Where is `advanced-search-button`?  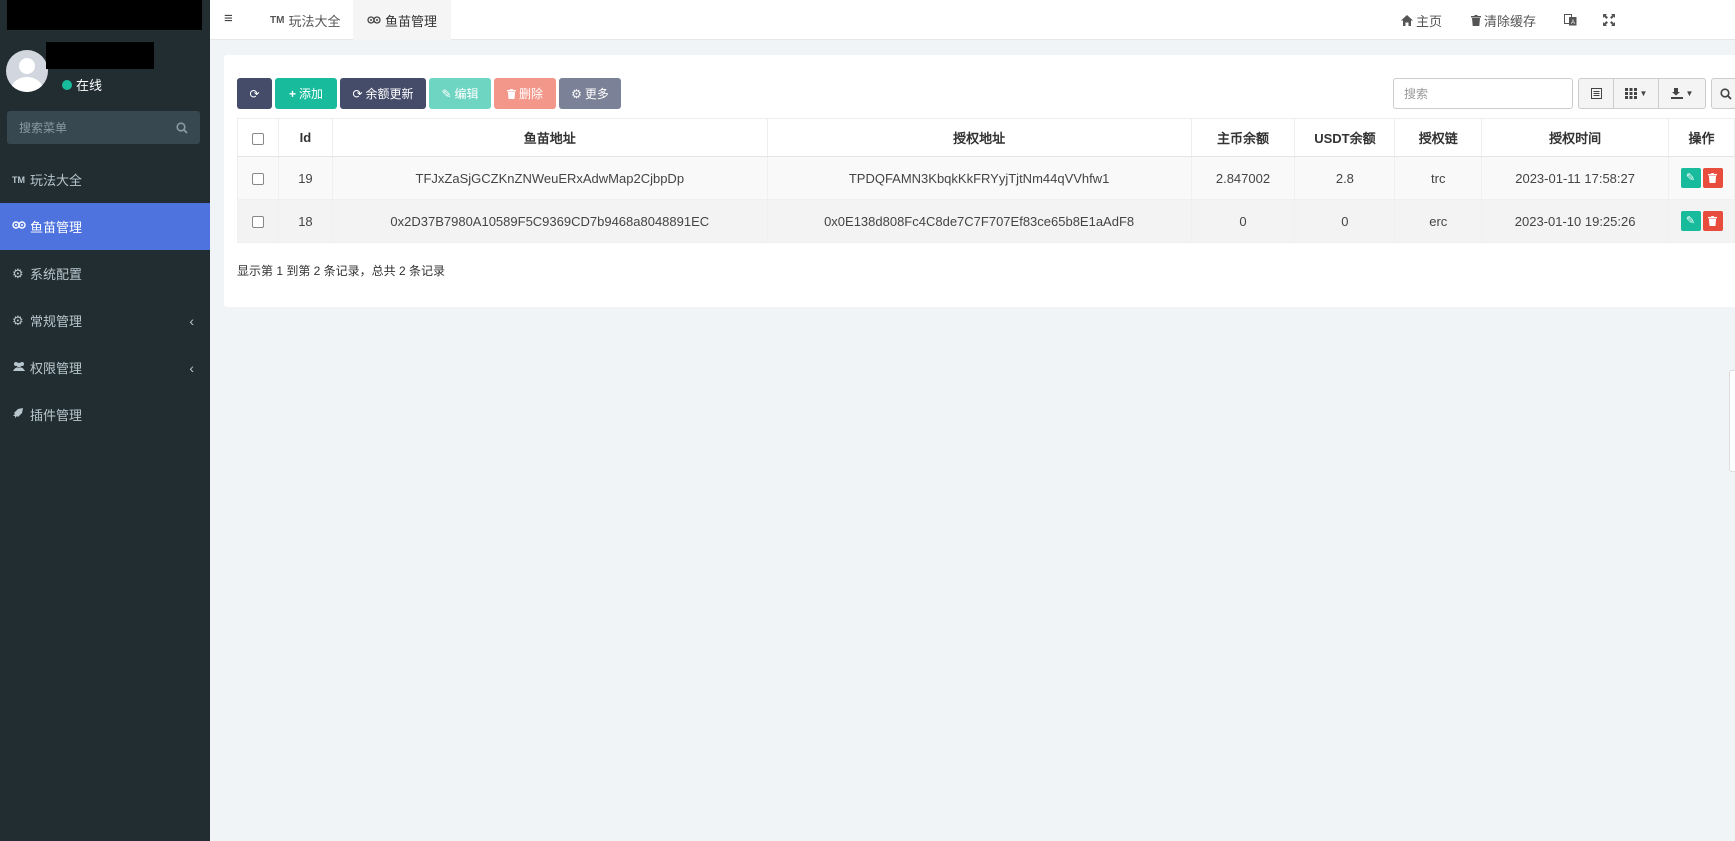
advanced-search-button is located at coordinates (1723, 93).